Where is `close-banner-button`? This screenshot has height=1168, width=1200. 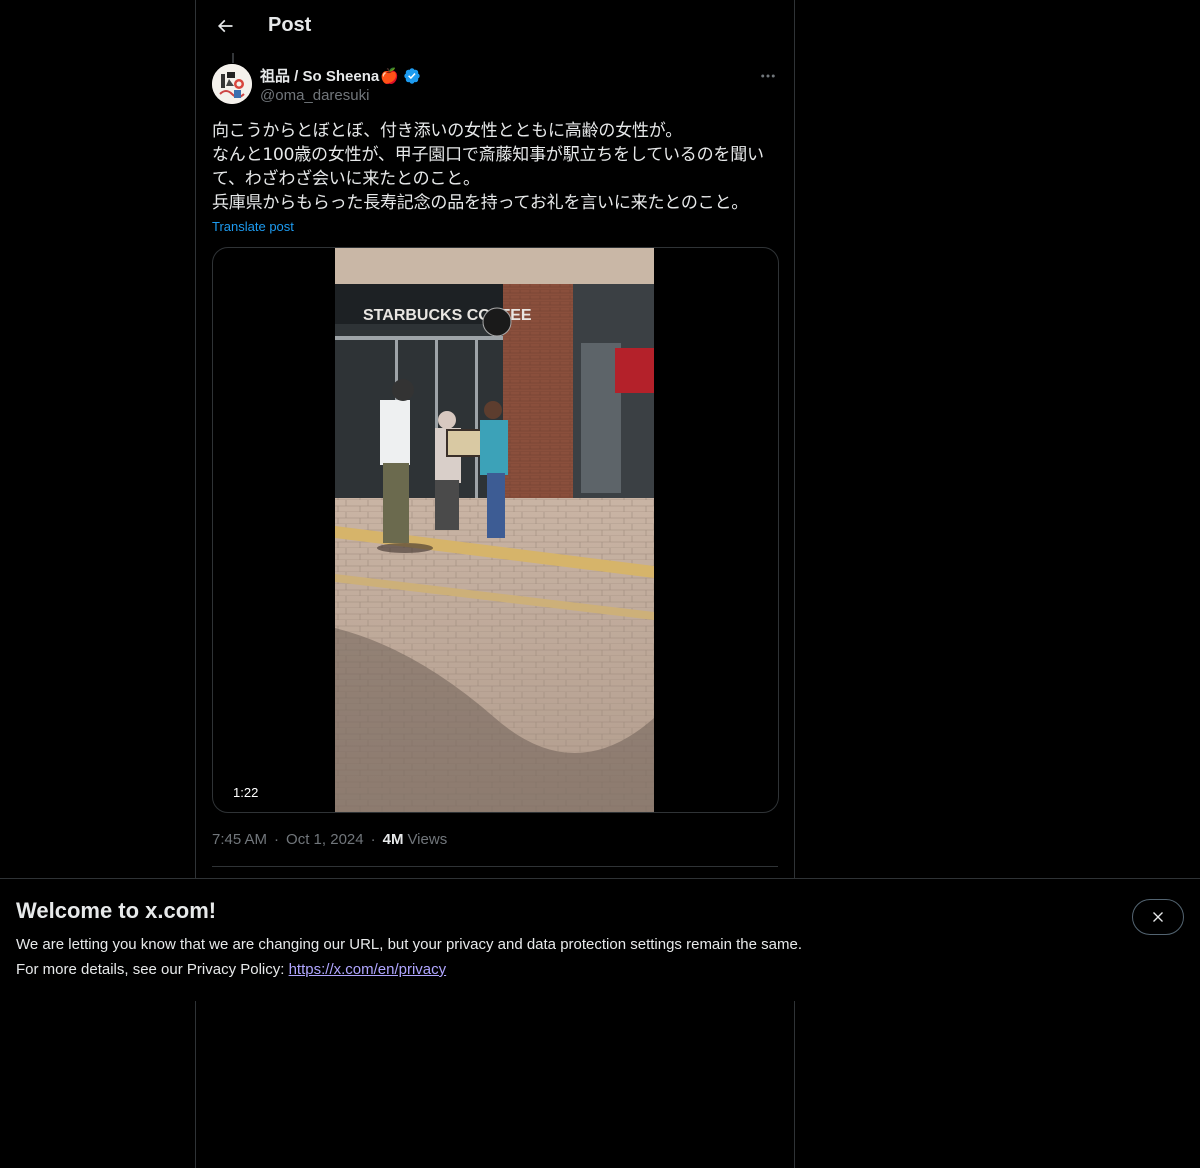 close-banner-button is located at coordinates (1158, 917).